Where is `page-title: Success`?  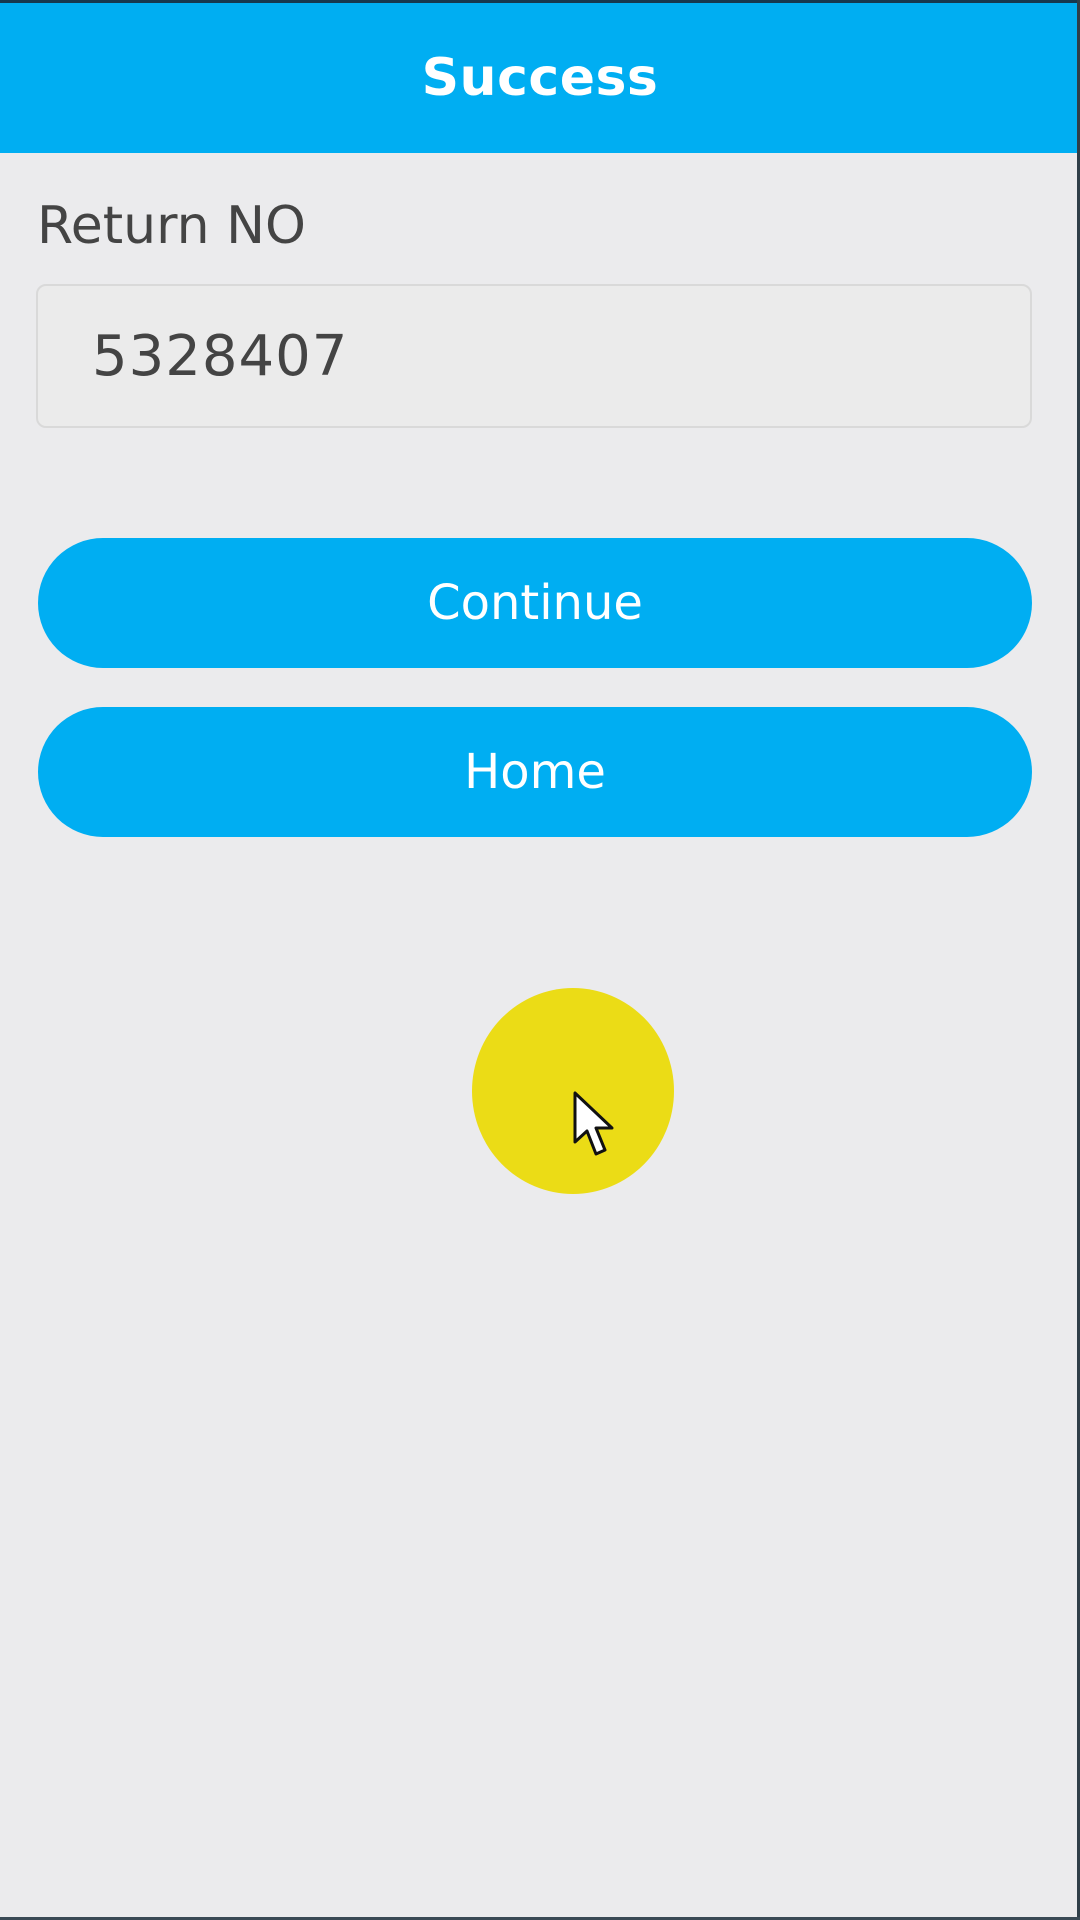
page-title: Success is located at coordinates (540, 78).